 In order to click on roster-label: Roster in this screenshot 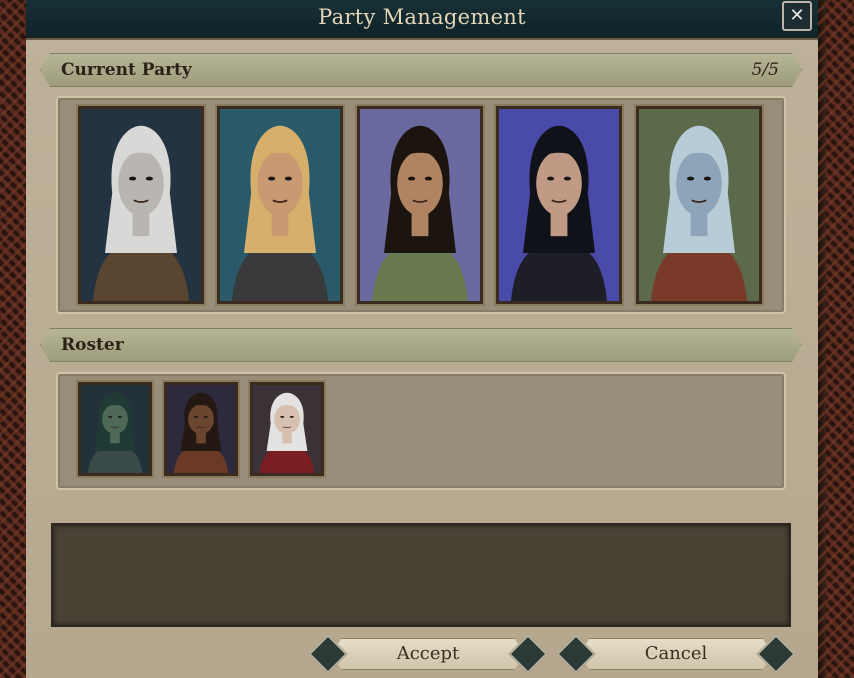, I will do `click(92, 345)`.